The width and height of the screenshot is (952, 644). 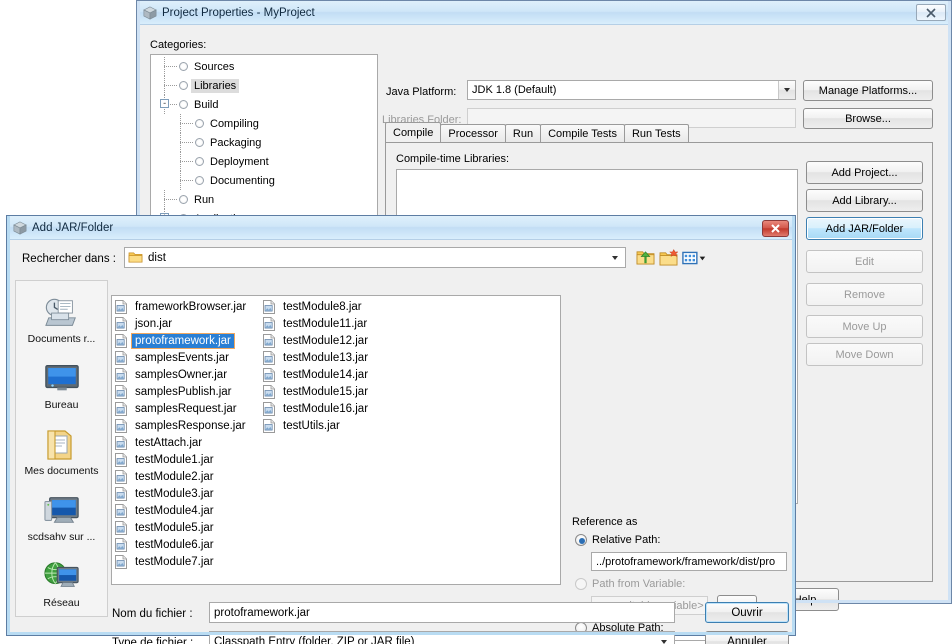 I want to click on project-properties-title: Project Properties - MyProject, so click(x=238, y=12).